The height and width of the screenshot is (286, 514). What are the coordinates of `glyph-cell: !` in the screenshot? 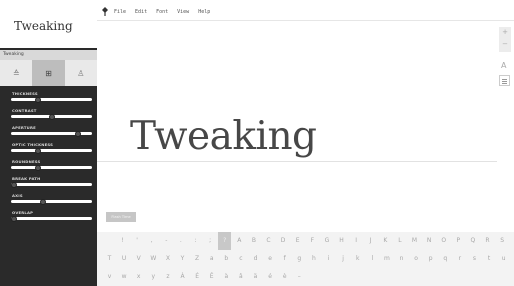 It's located at (122, 241).